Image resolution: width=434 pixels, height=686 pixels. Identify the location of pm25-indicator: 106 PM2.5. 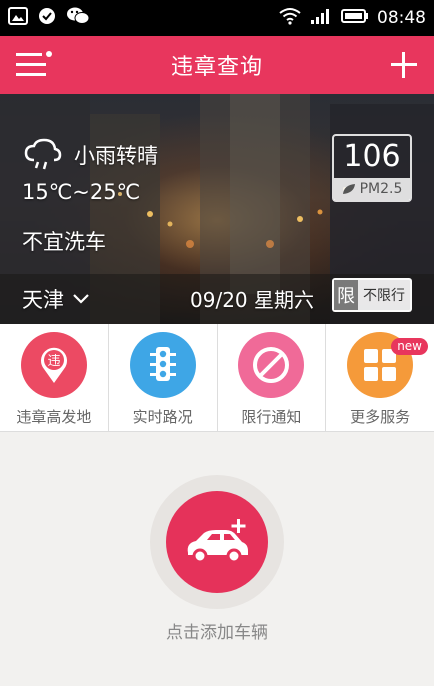
(372, 168).